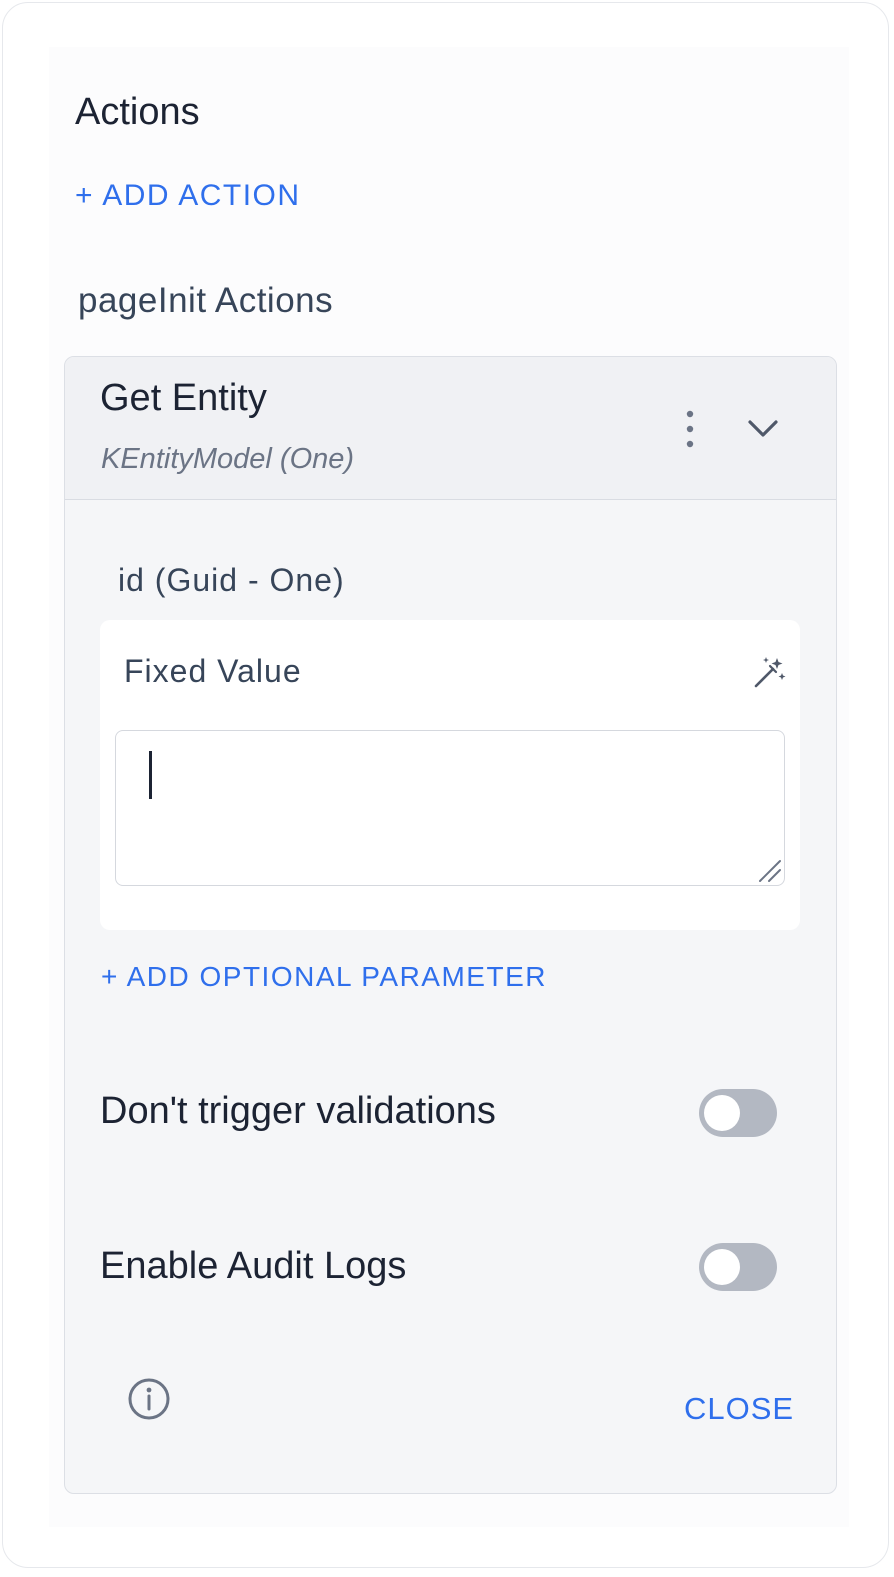 Image resolution: width=894 pixels, height=1577 pixels. What do you see at coordinates (149, 1399) in the screenshot?
I see `info-icon` at bounding box center [149, 1399].